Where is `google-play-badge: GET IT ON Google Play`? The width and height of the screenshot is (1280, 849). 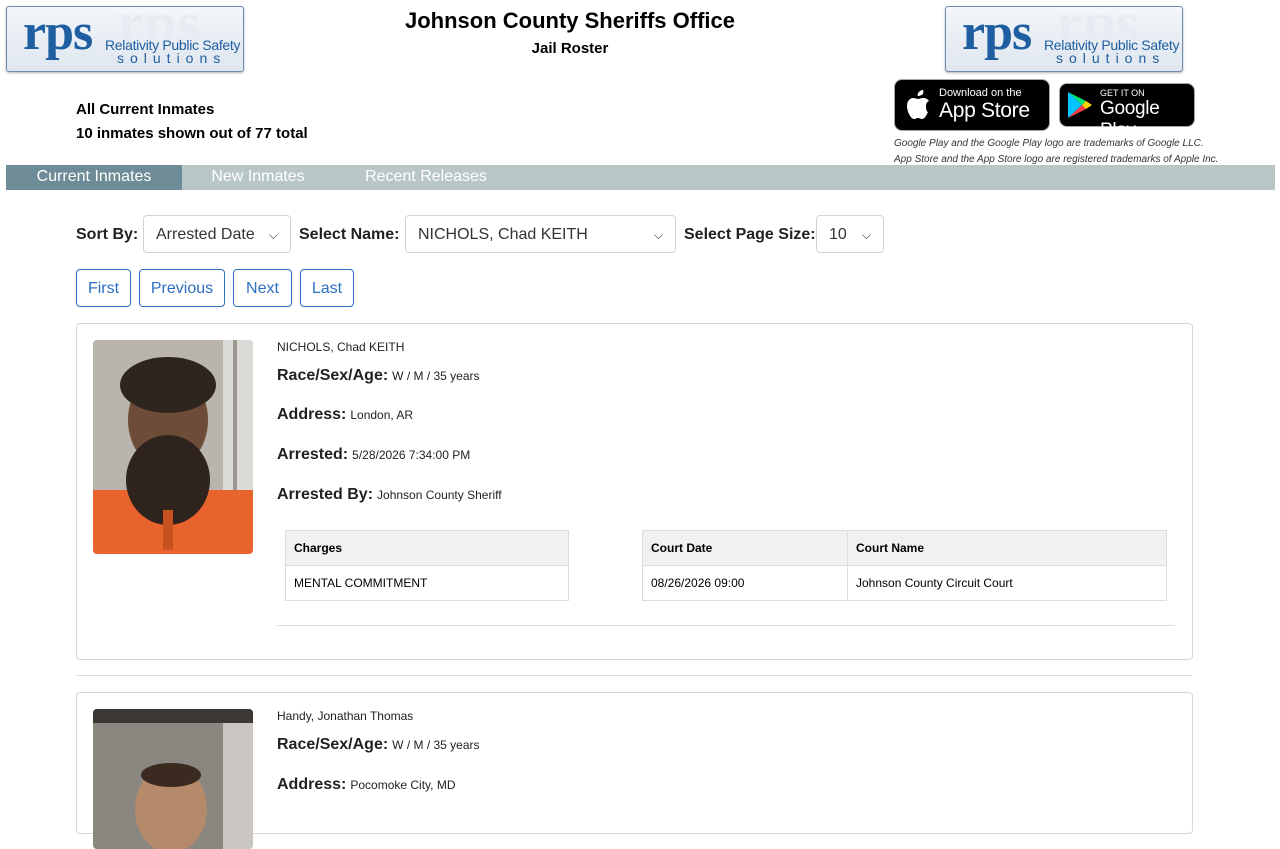 google-play-badge: GET IT ON Google Play is located at coordinates (1127, 112).